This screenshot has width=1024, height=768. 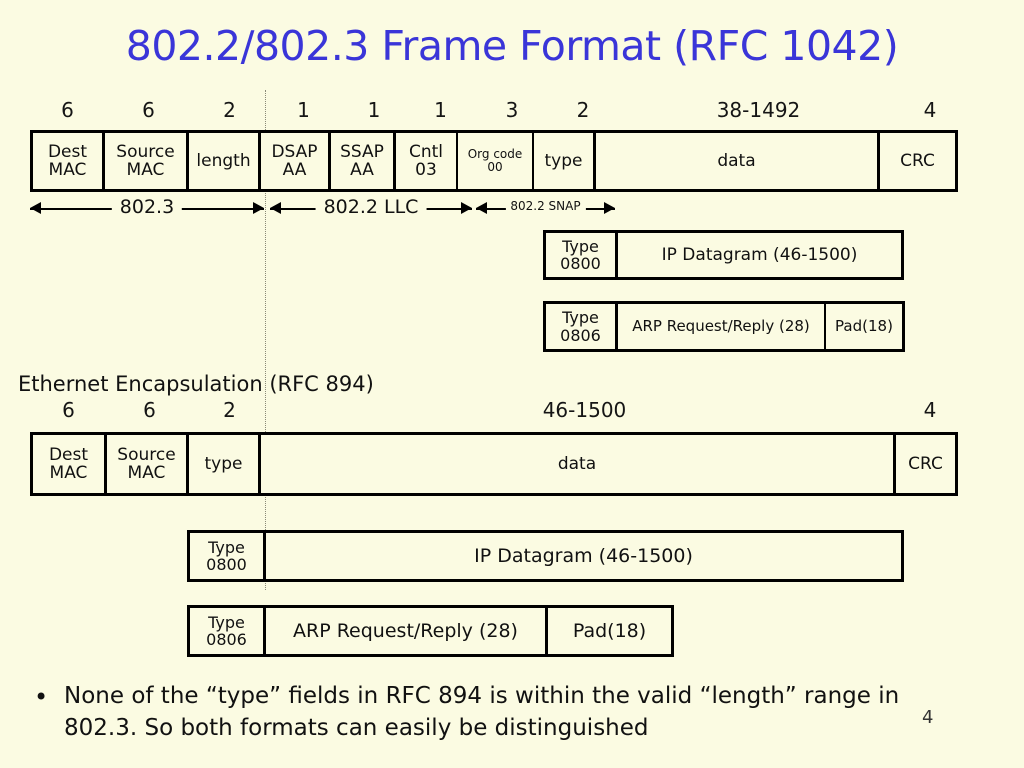 I want to click on snap-ip-type-line1: Type, so click(x=580, y=246).